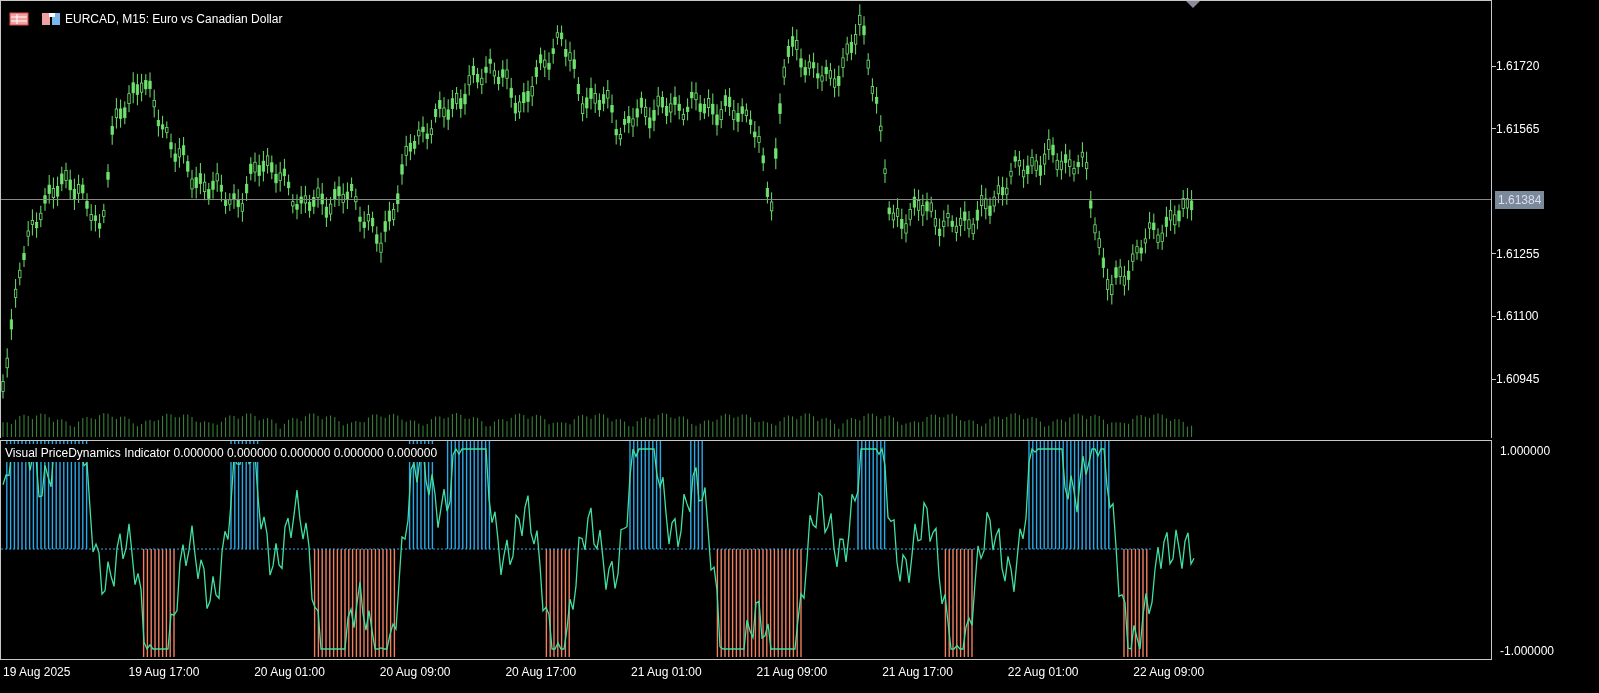 The image size is (1599, 693). I want to click on time-tick-label: 20 Aug 17:00, so click(541, 672).